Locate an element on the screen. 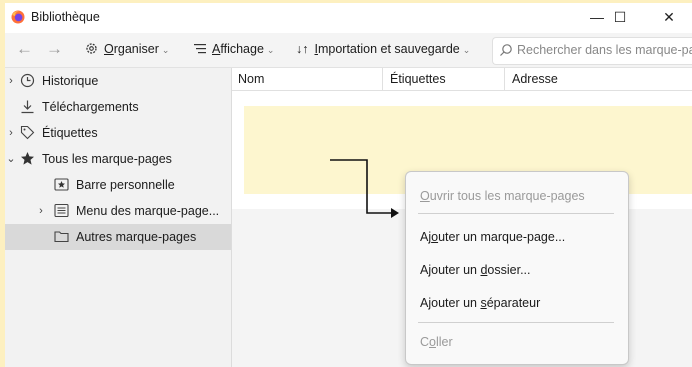 The width and height of the screenshot is (692, 367). star-icon is located at coordinates (27, 158).